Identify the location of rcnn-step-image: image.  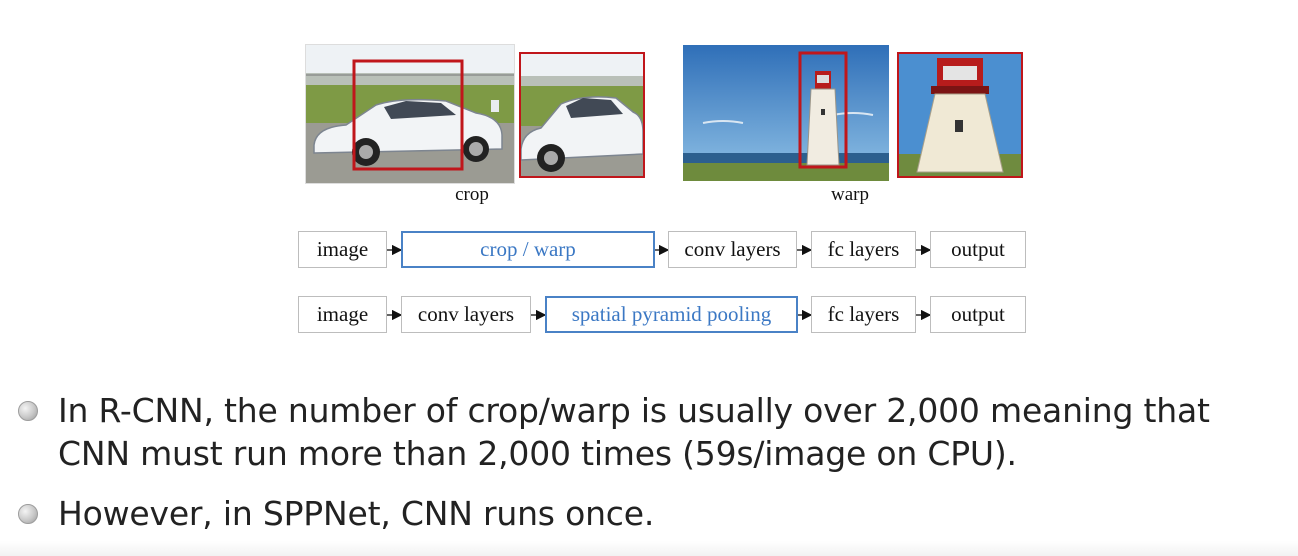
(342, 249).